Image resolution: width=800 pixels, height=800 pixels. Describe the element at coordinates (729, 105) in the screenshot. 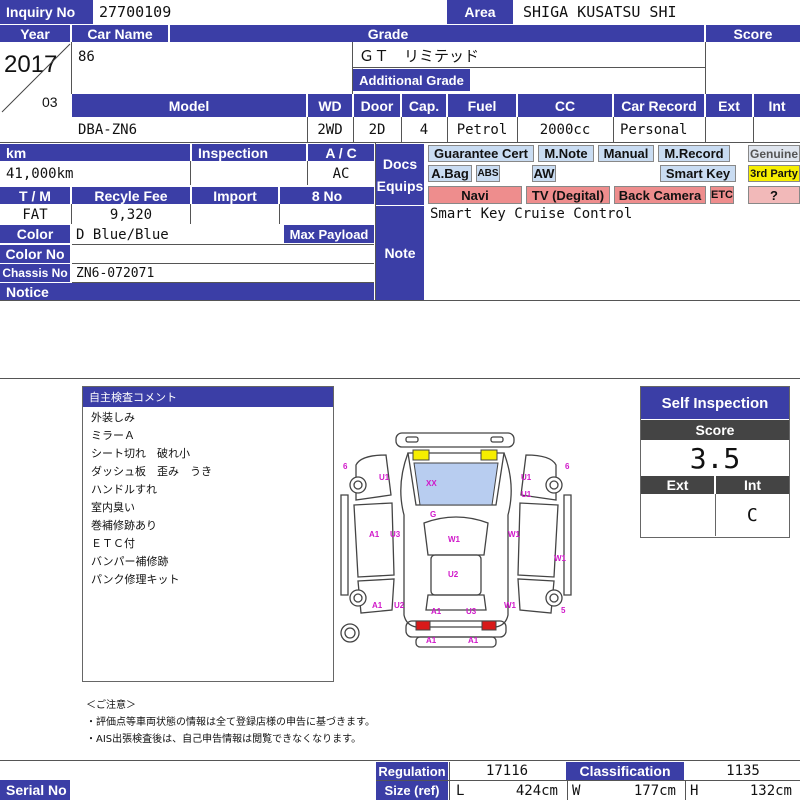

I see `ext-label: Ext` at that location.